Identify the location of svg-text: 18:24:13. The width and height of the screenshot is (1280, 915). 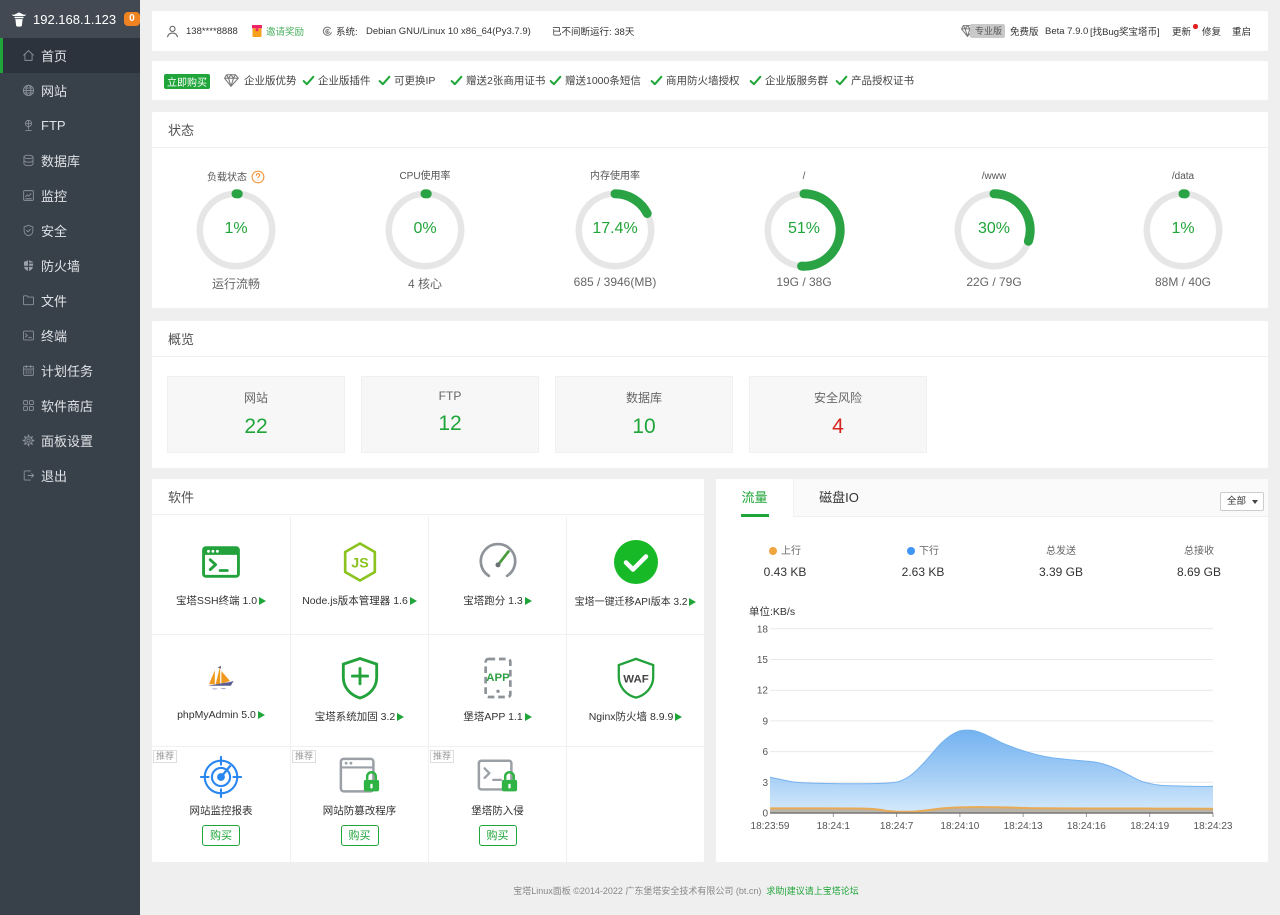
(1023, 826).